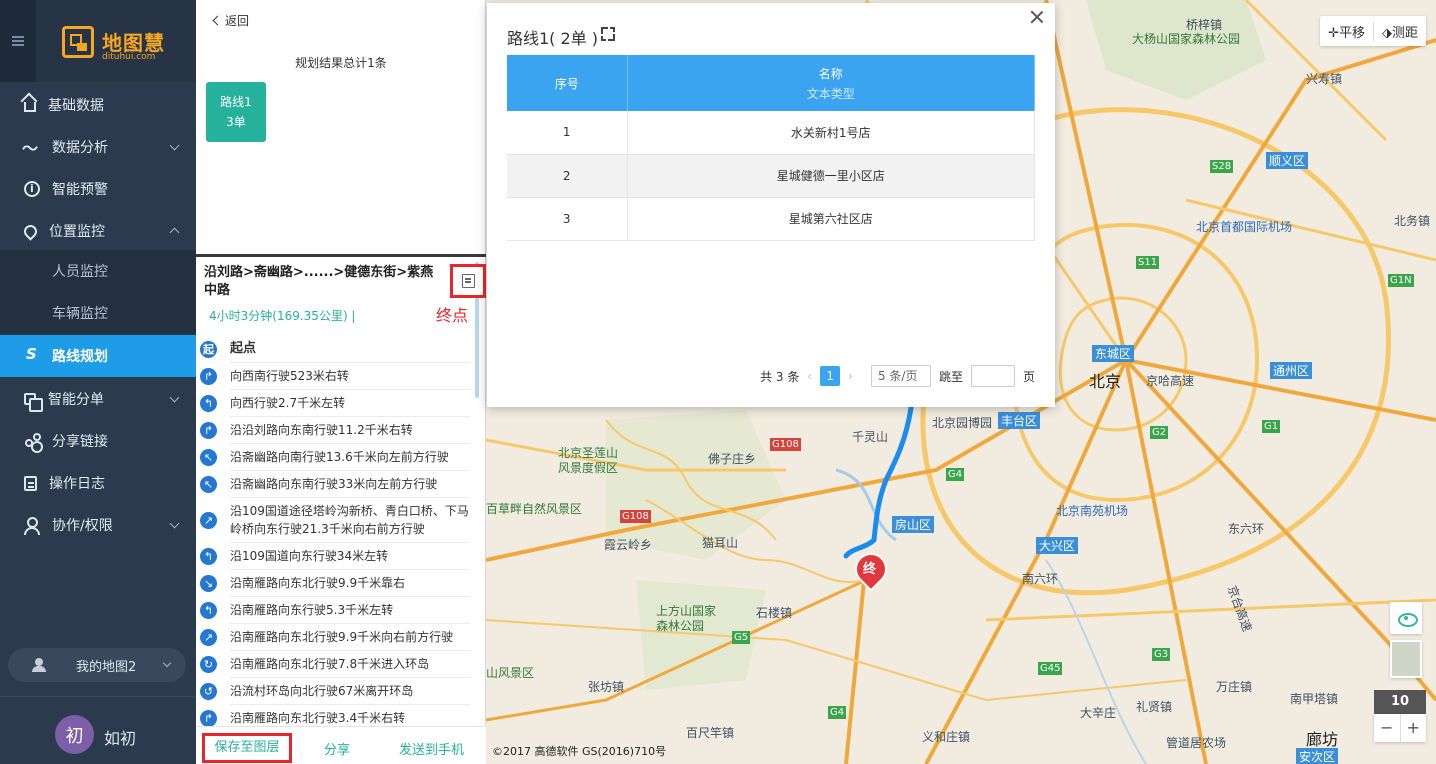 The image size is (1436, 764). What do you see at coordinates (567, 133) in the screenshot?
I see `table-cell: 1` at bounding box center [567, 133].